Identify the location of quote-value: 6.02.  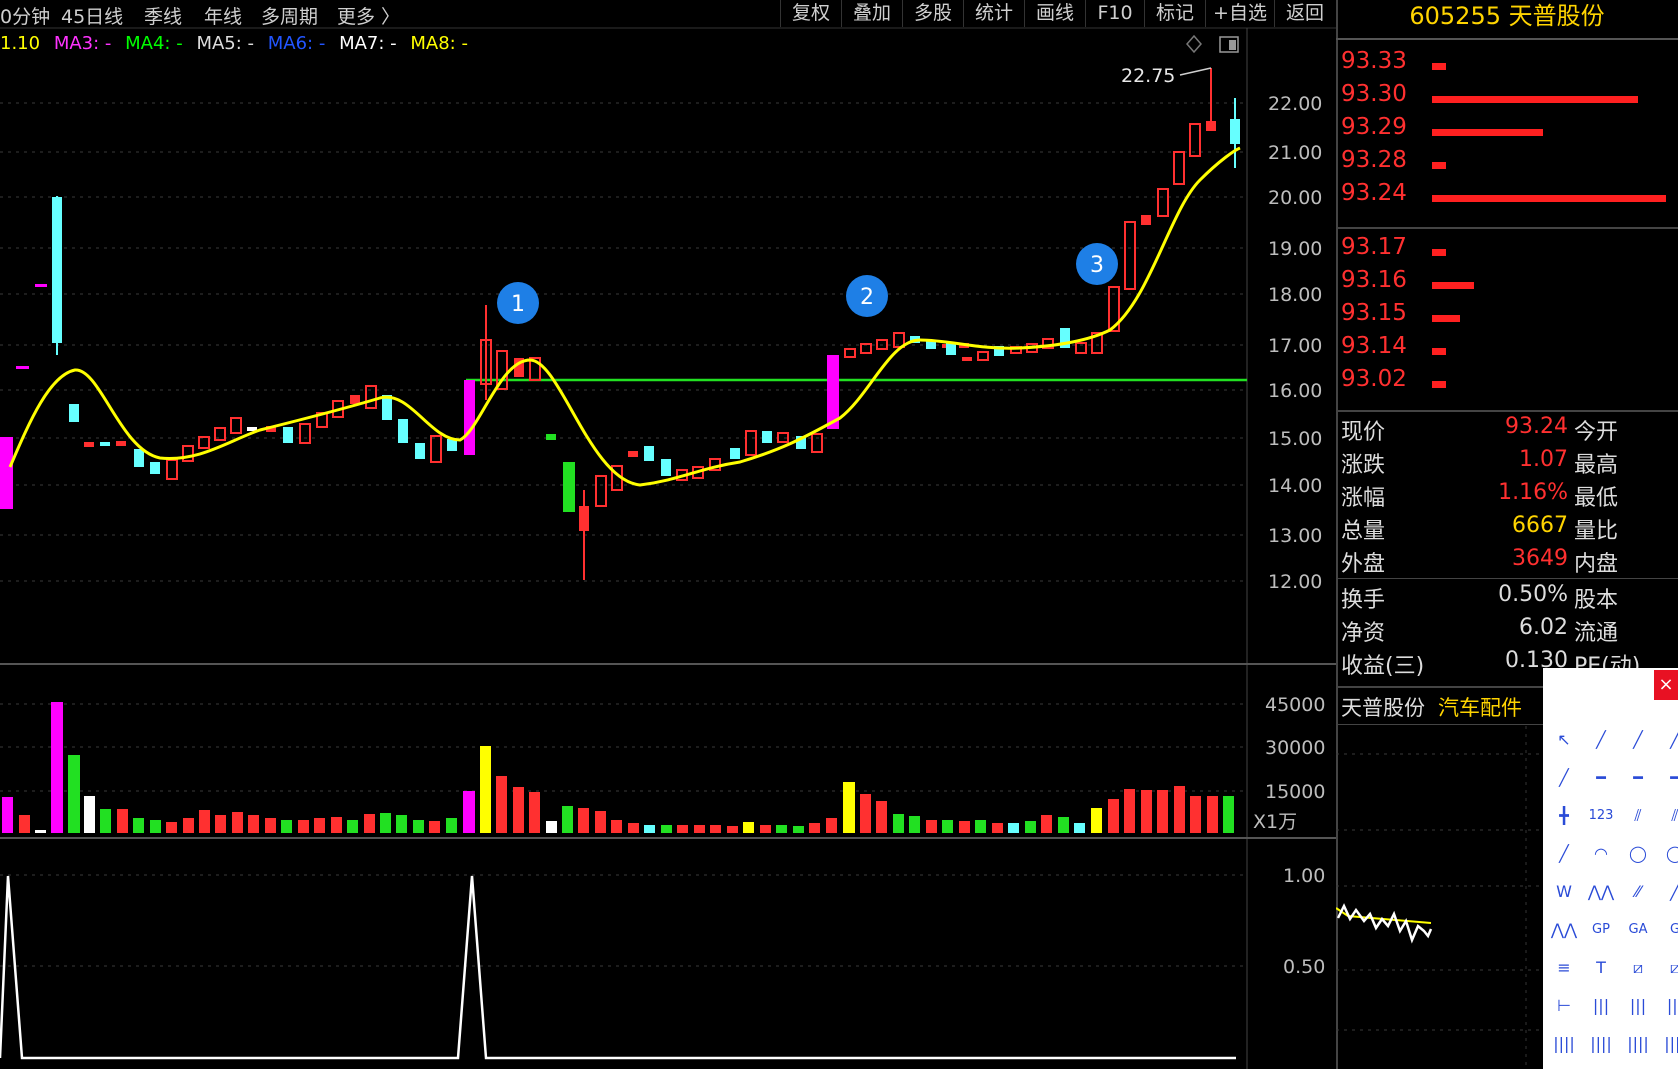
(1543, 627).